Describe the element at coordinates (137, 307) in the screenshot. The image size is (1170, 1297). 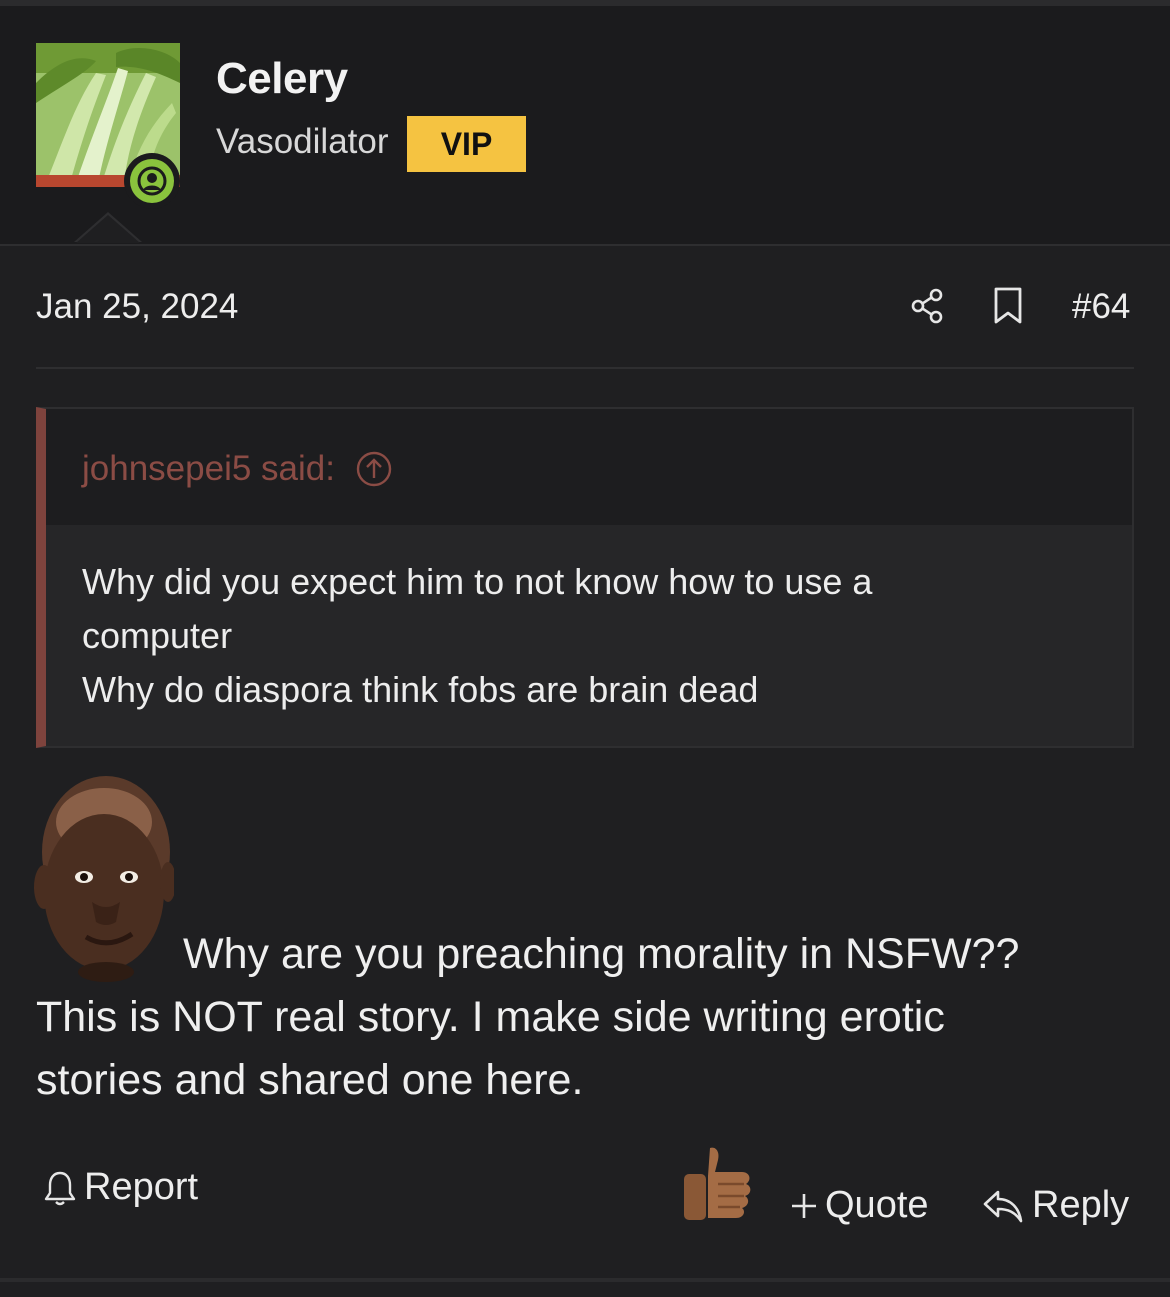
I see `post-date: Jan 25, 2024` at that location.